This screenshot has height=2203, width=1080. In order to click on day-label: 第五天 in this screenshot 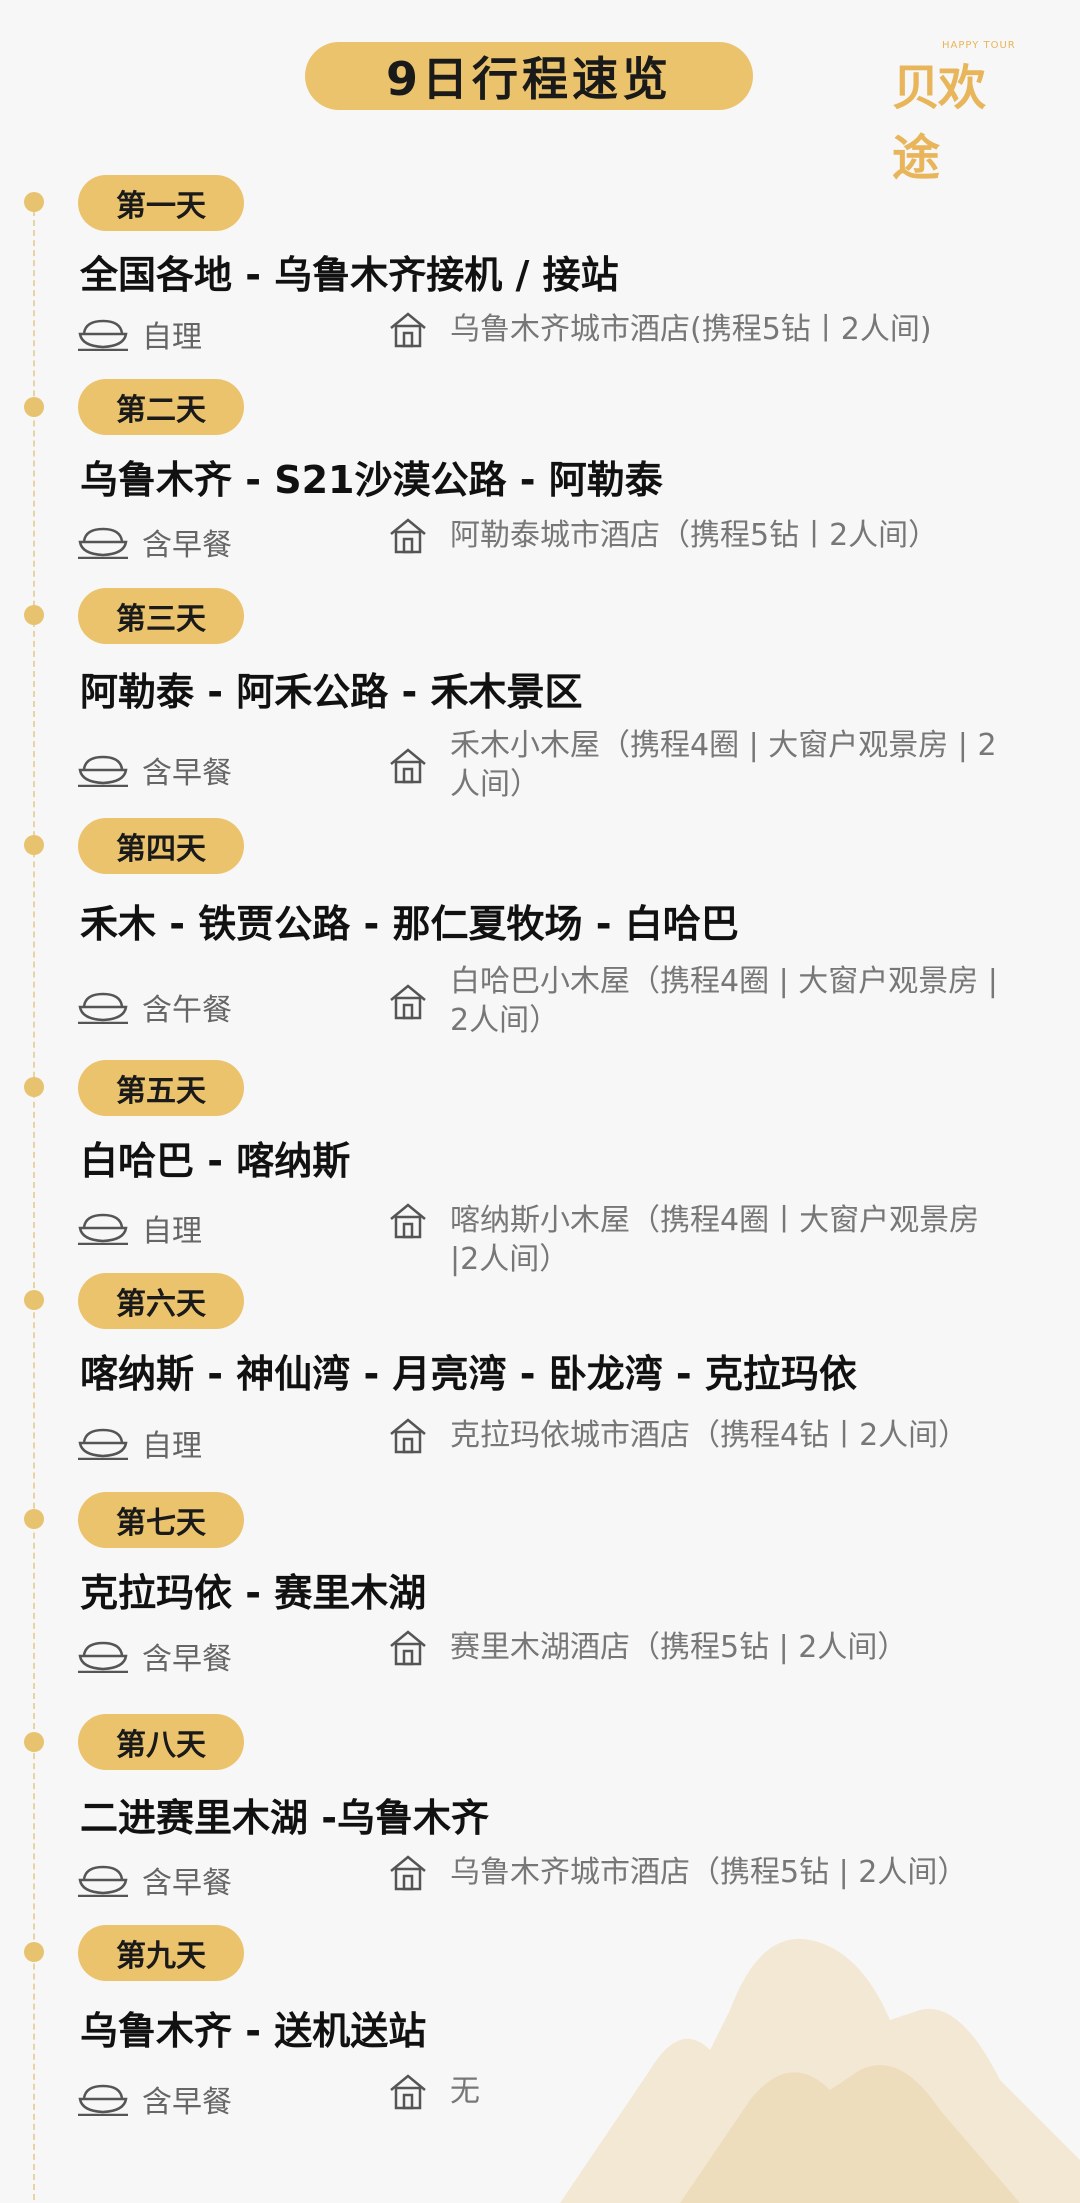, I will do `click(161, 1088)`.